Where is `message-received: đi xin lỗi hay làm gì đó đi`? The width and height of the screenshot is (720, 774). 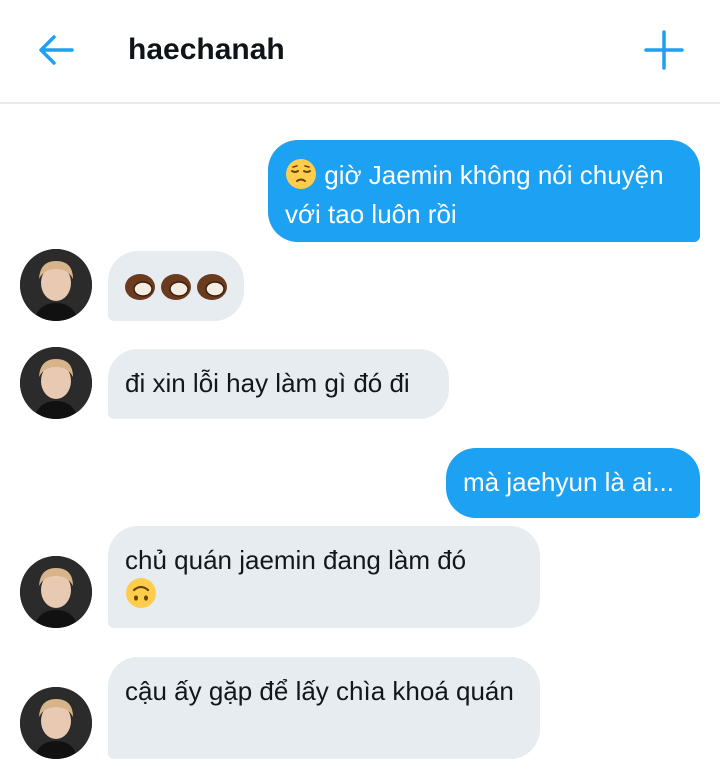 message-received: đi xin lỗi hay làm gì đó đi is located at coordinates (278, 384).